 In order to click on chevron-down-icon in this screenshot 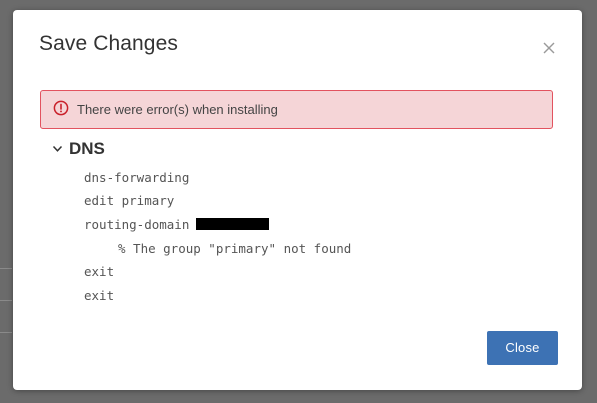, I will do `click(57, 149)`.